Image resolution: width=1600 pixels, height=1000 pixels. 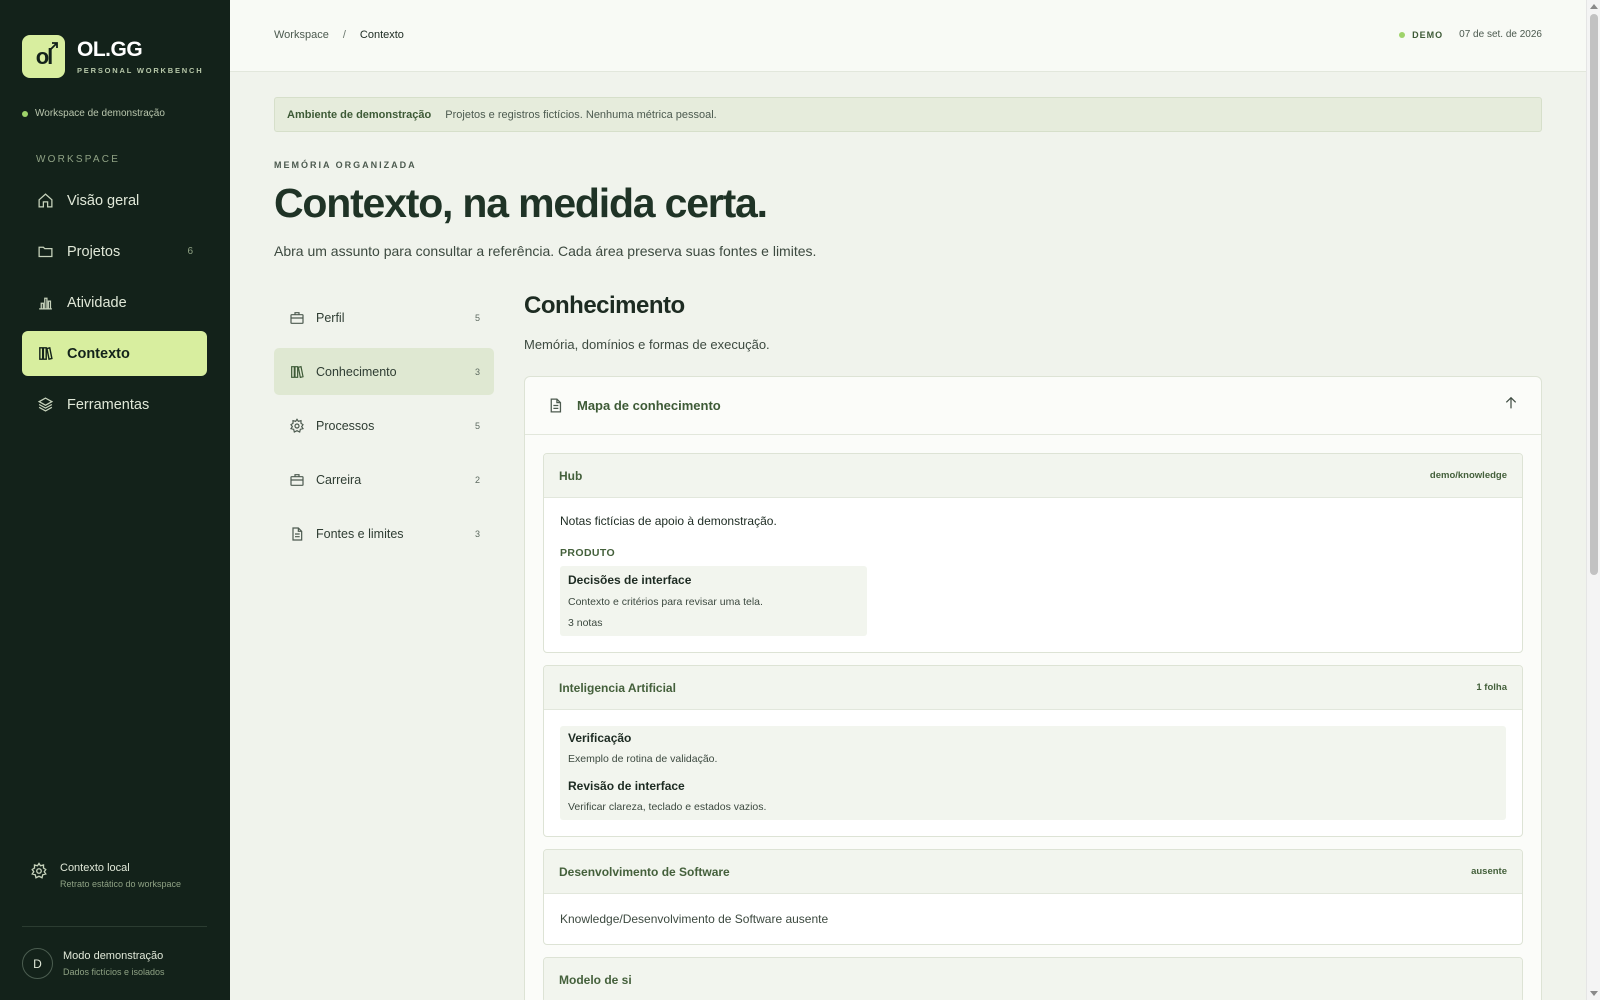 I want to click on sidebar-item-label: Atividade, so click(x=97, y=302).